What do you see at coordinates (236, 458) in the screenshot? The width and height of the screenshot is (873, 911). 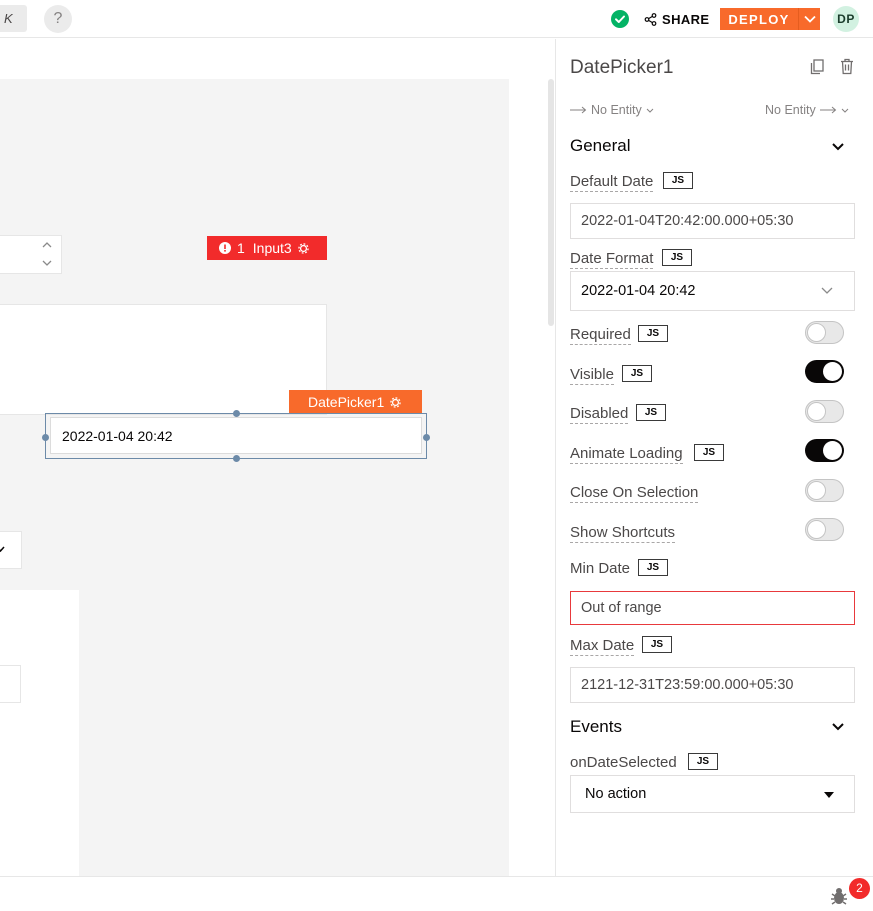 I see `resize-handle-bottom` at bounding box center [236, 458].